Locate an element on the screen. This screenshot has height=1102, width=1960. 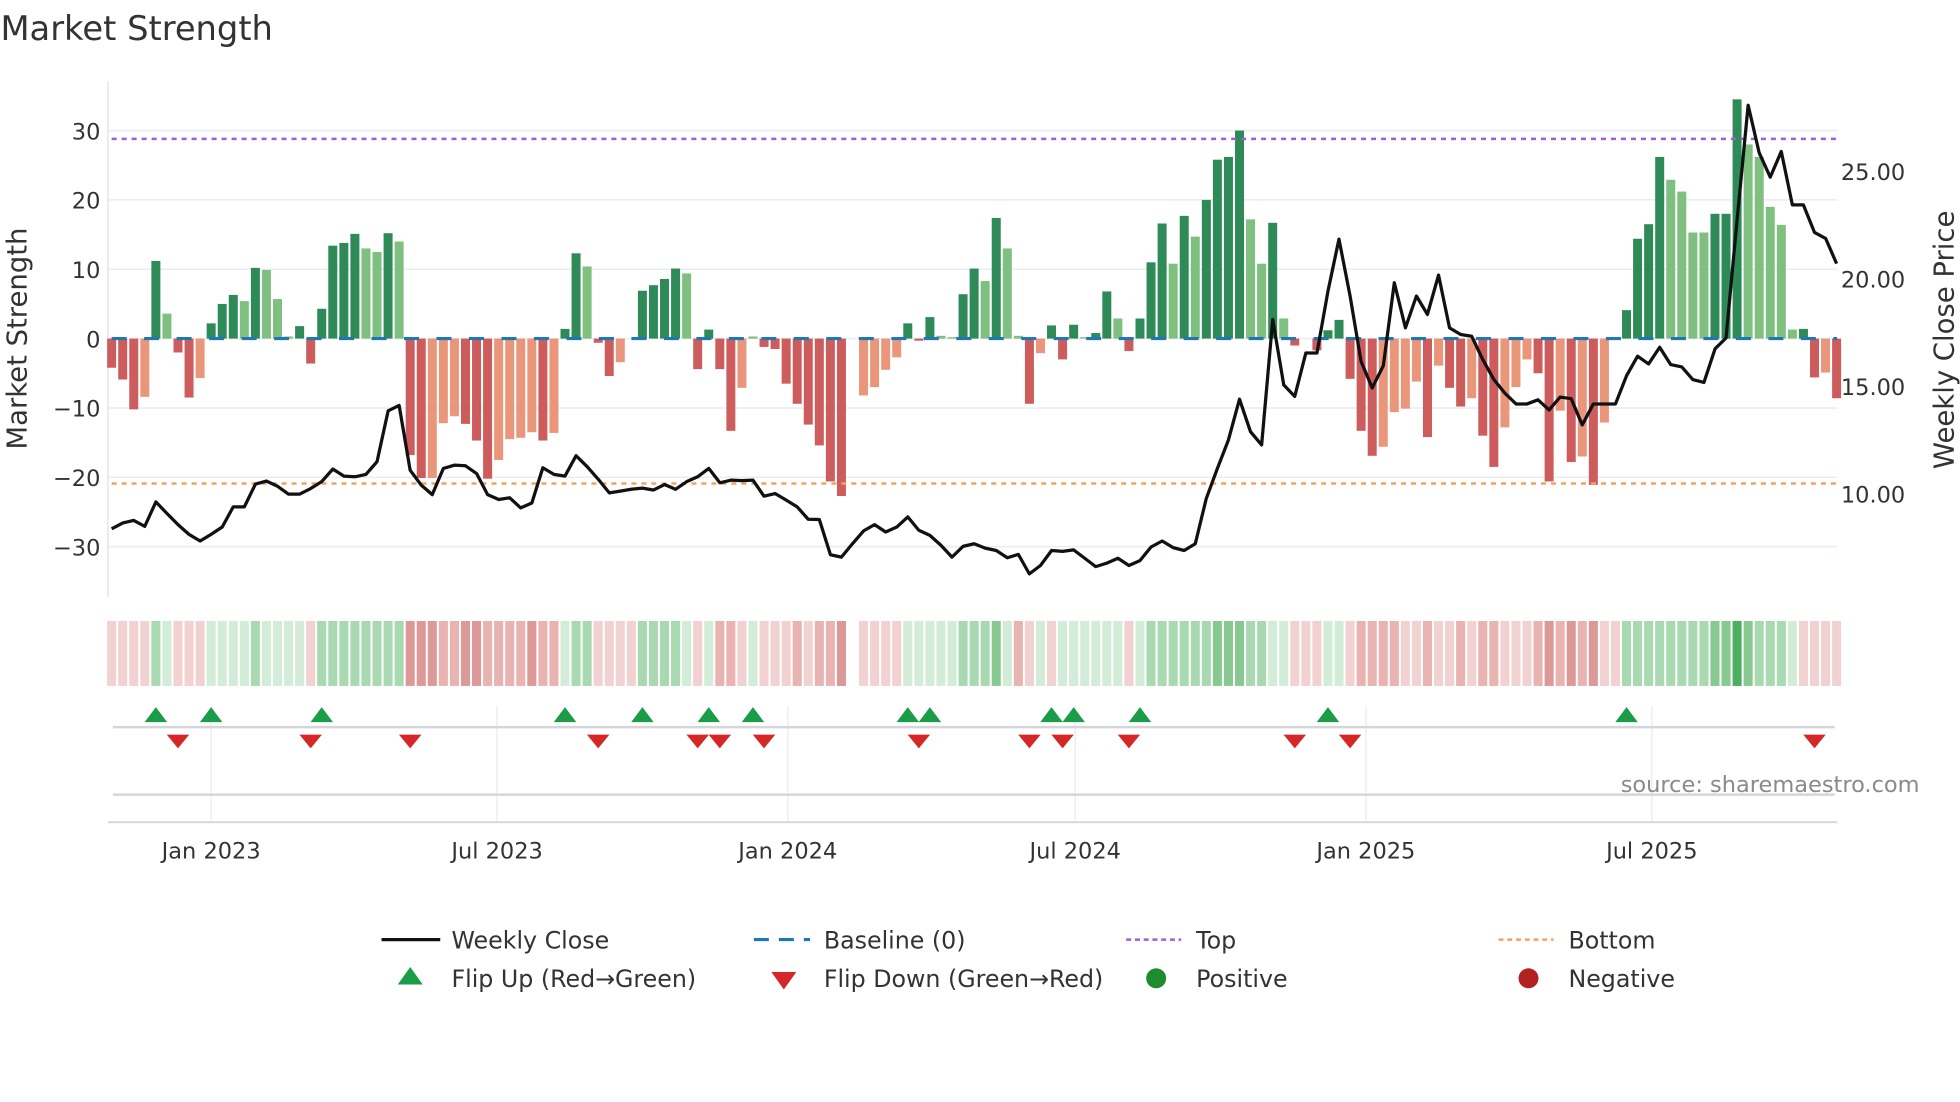
legend-item-baseline: Baseline (0) is located at coordinates (859, 940).